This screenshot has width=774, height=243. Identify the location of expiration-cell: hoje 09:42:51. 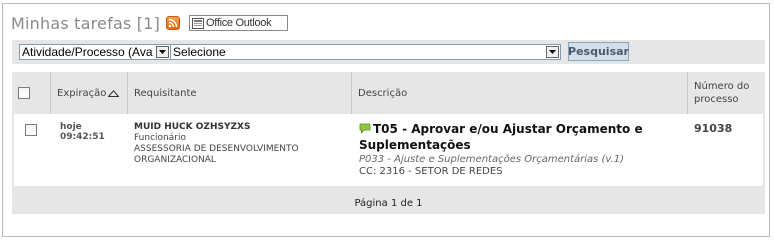
(82, 132).